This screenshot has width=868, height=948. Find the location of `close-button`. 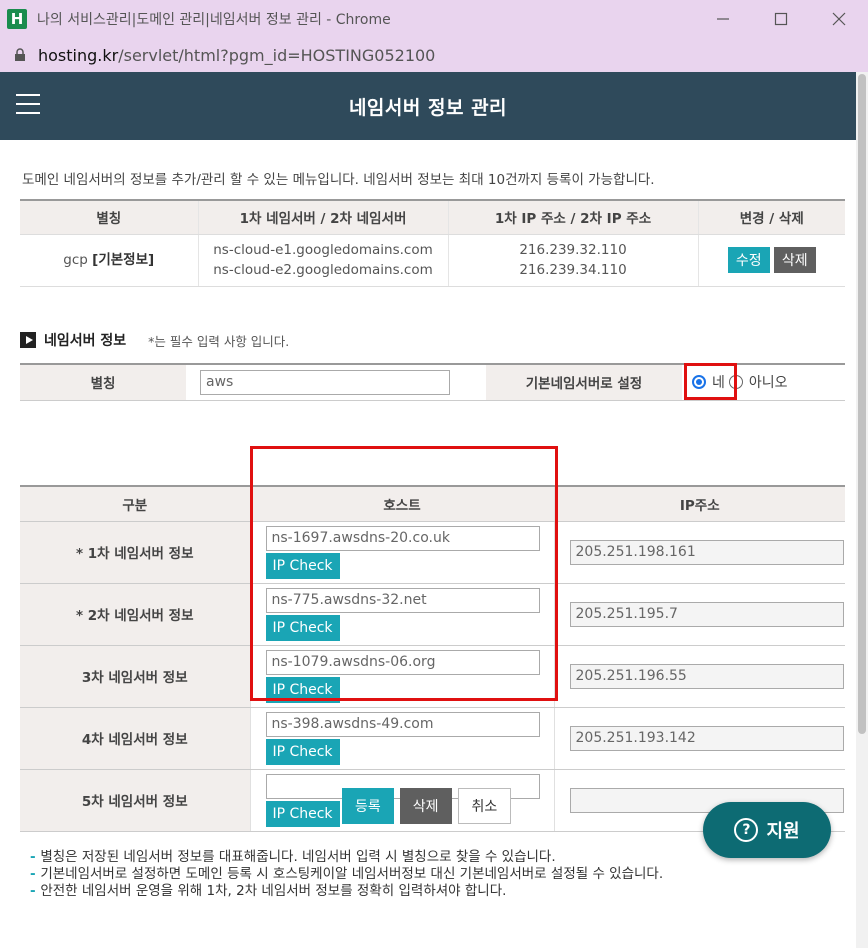

close-button is located at coordinates (839, 19).